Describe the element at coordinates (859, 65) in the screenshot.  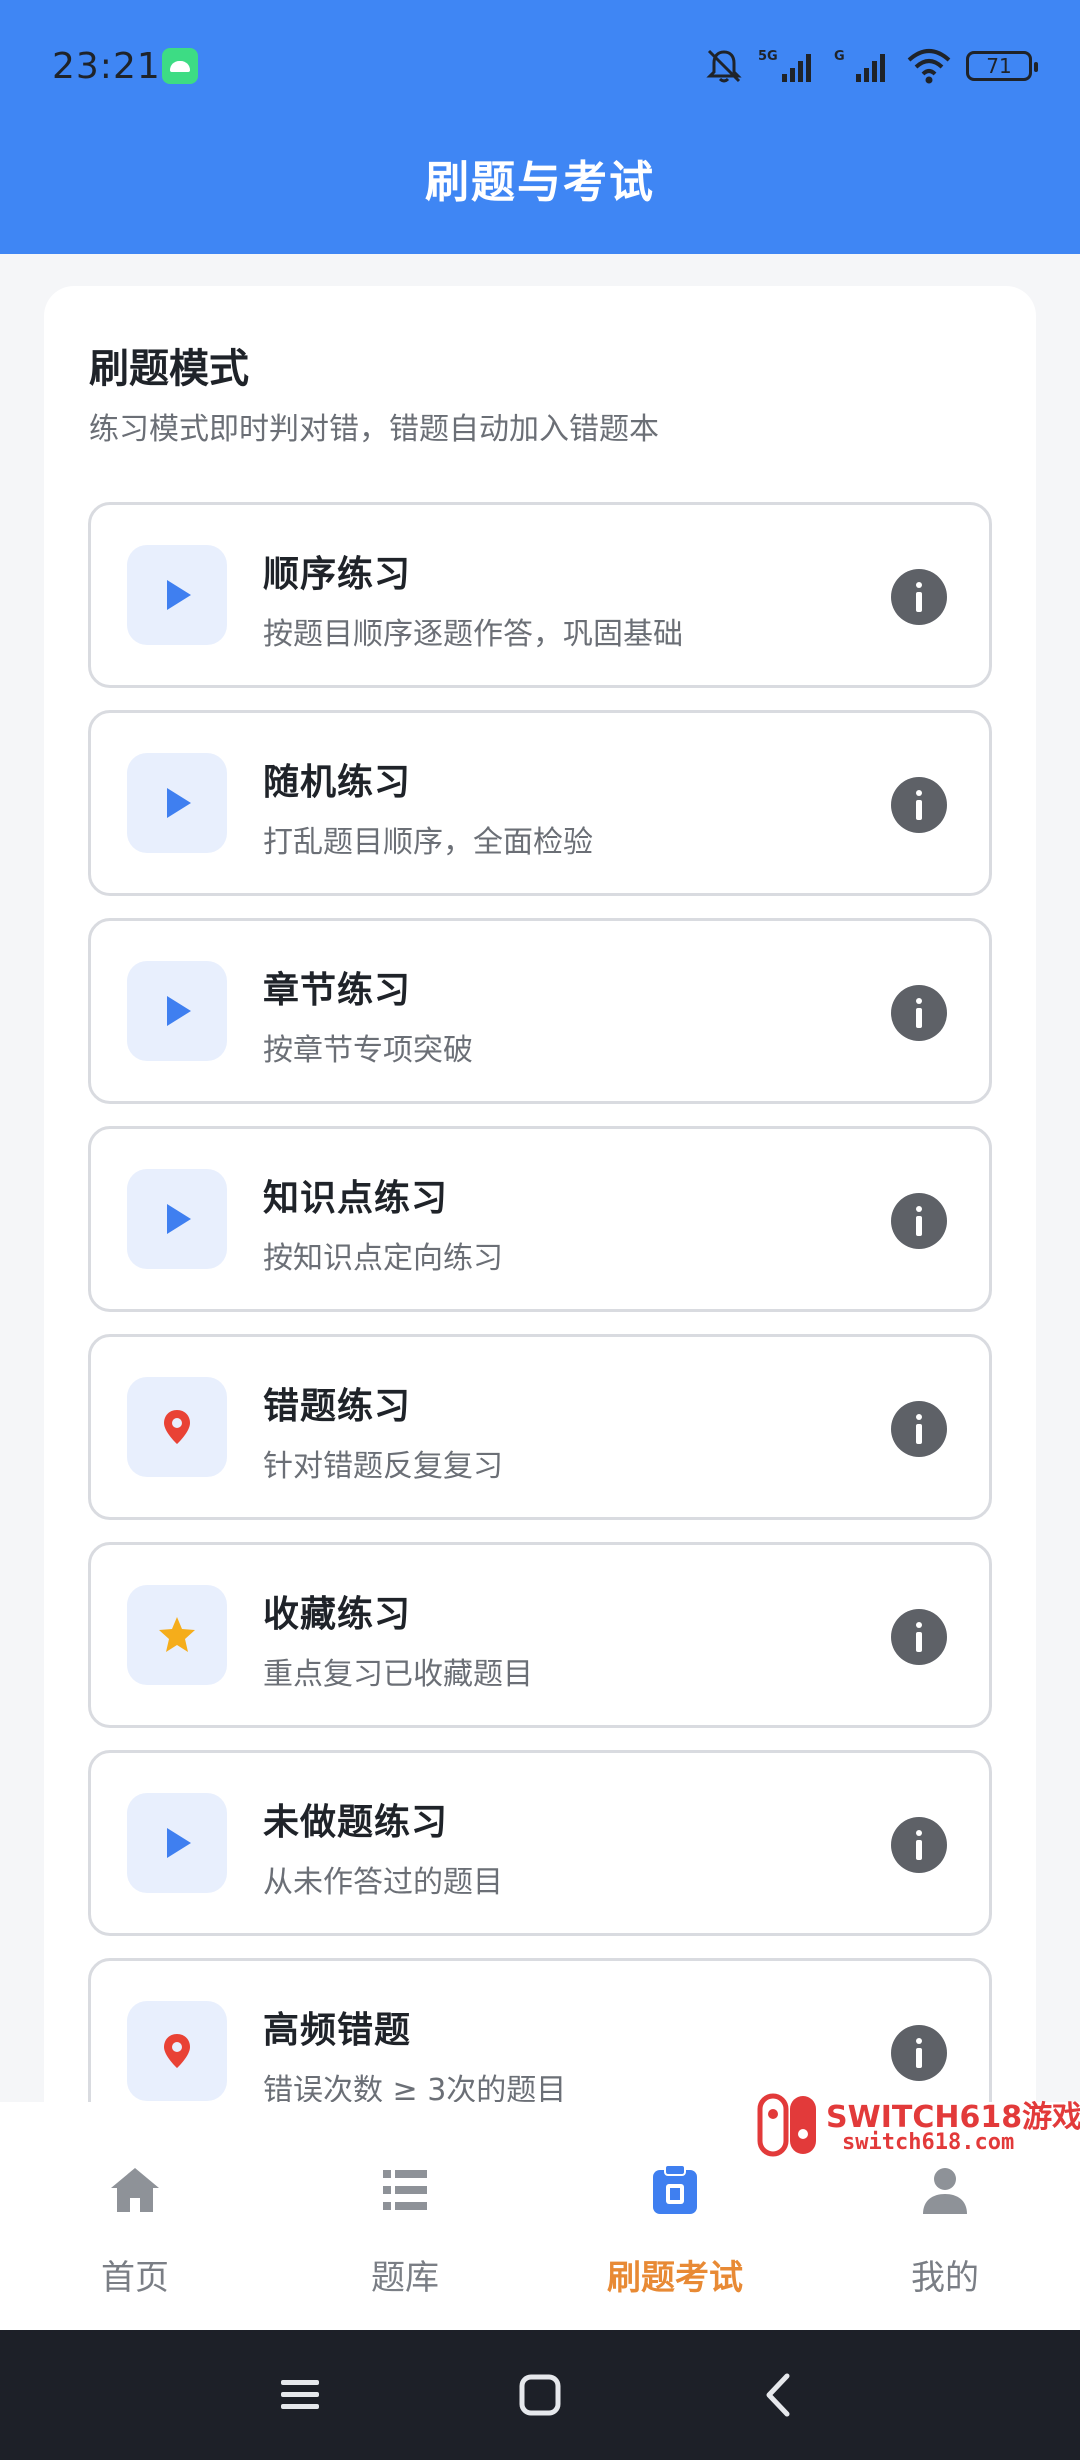
I see `signal-g-icon: G` at that location.